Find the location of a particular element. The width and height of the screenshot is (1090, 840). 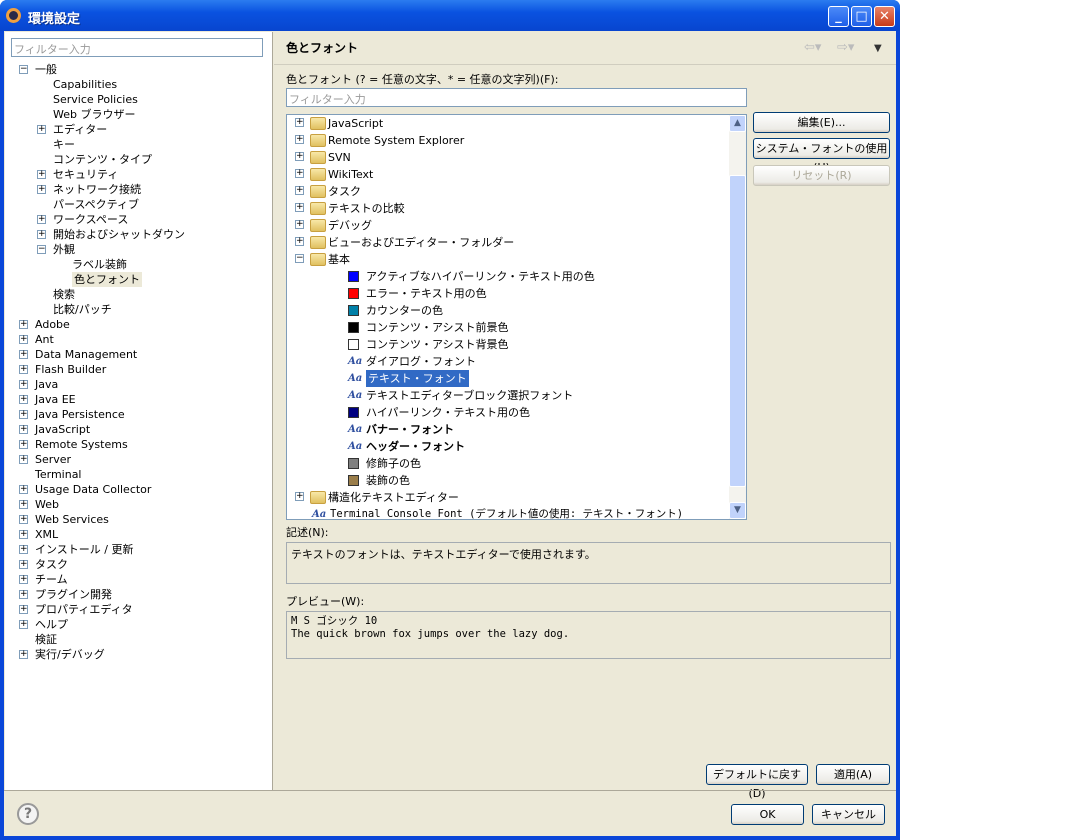

view-menu-icon: ▼ is located at coordinates (878, 48).